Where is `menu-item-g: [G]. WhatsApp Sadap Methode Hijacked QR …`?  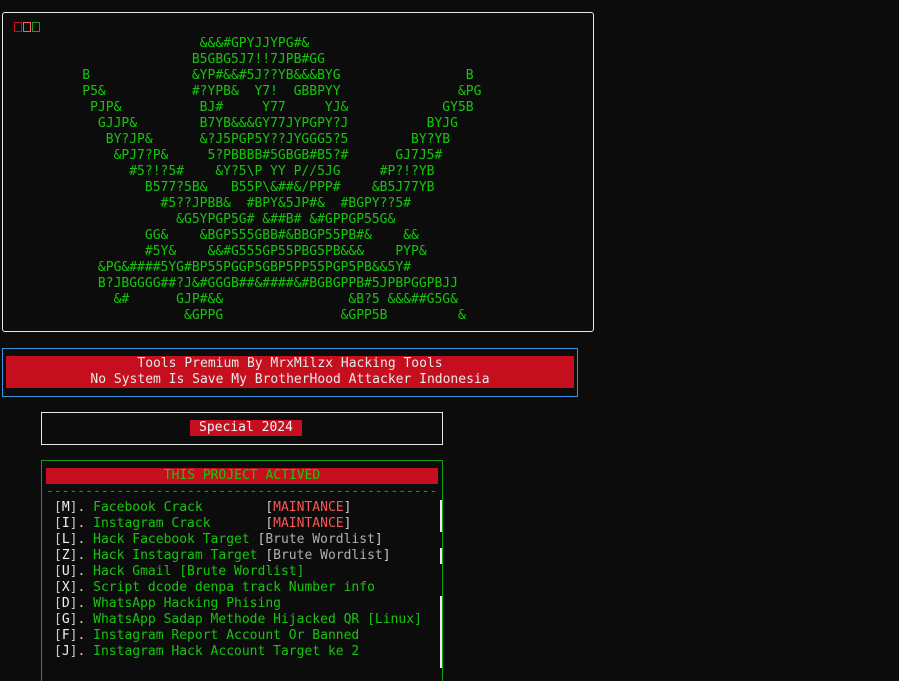 menu-item-g: [G]. WhatsApp Sadap Methode Hijacked QR … is located at coordinates (238, 620).